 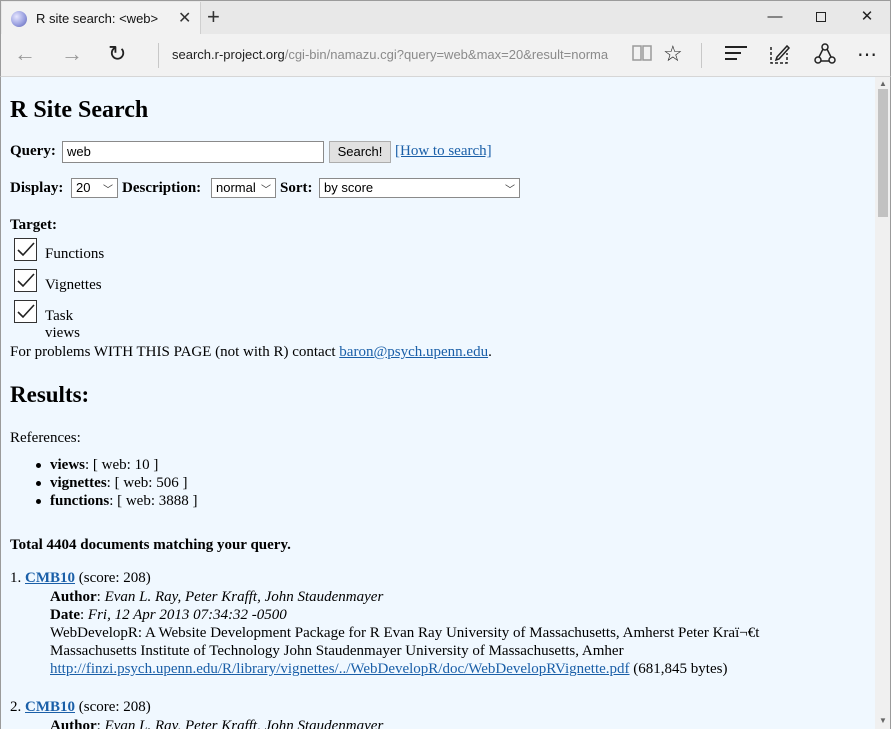 I want to click on web-note-icon, so click(x=780, y=54).